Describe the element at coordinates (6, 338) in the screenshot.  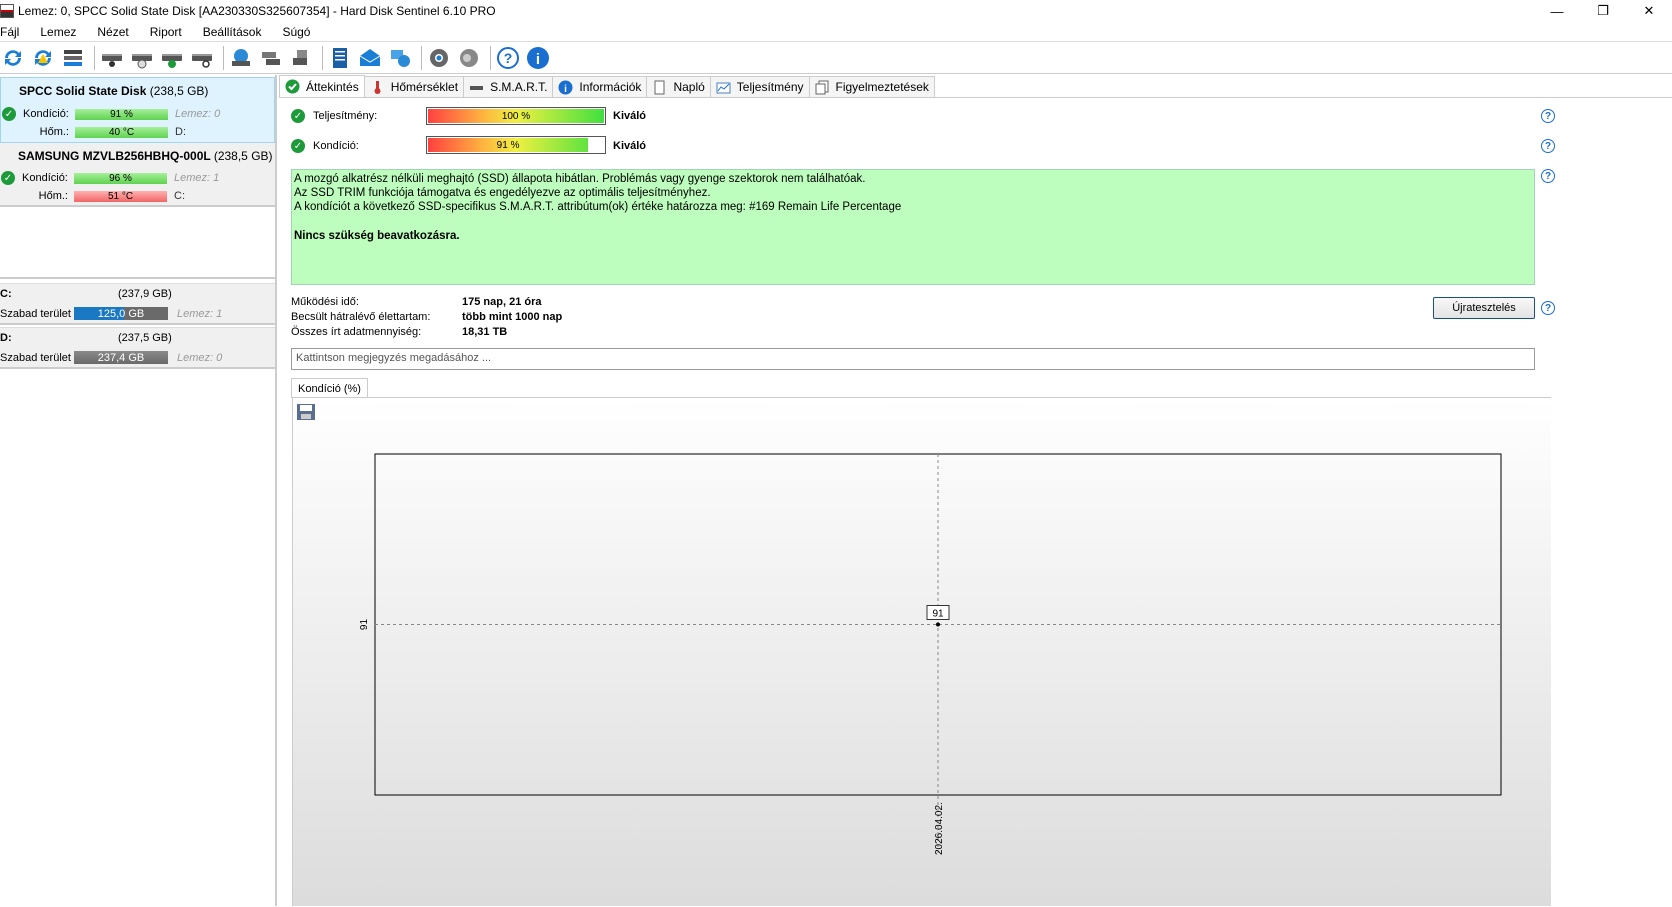
I see `volume-name: D:` at that location.